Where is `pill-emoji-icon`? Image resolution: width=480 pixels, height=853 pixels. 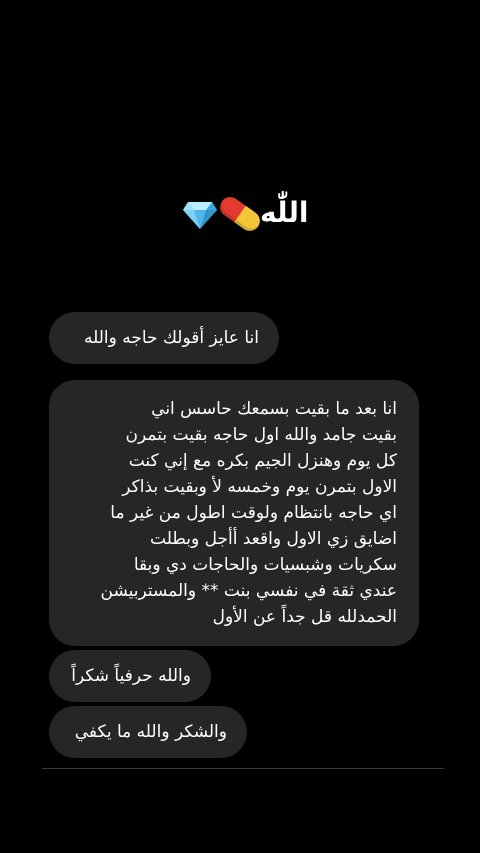
pill-emoji-icon is located at coordinates (240, 214).